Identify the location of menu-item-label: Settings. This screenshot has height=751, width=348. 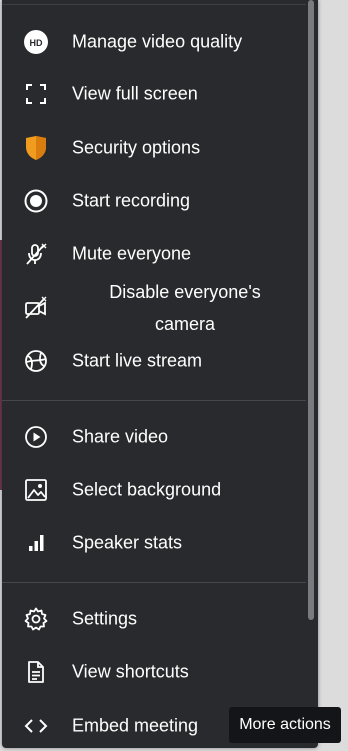
(105, 618).